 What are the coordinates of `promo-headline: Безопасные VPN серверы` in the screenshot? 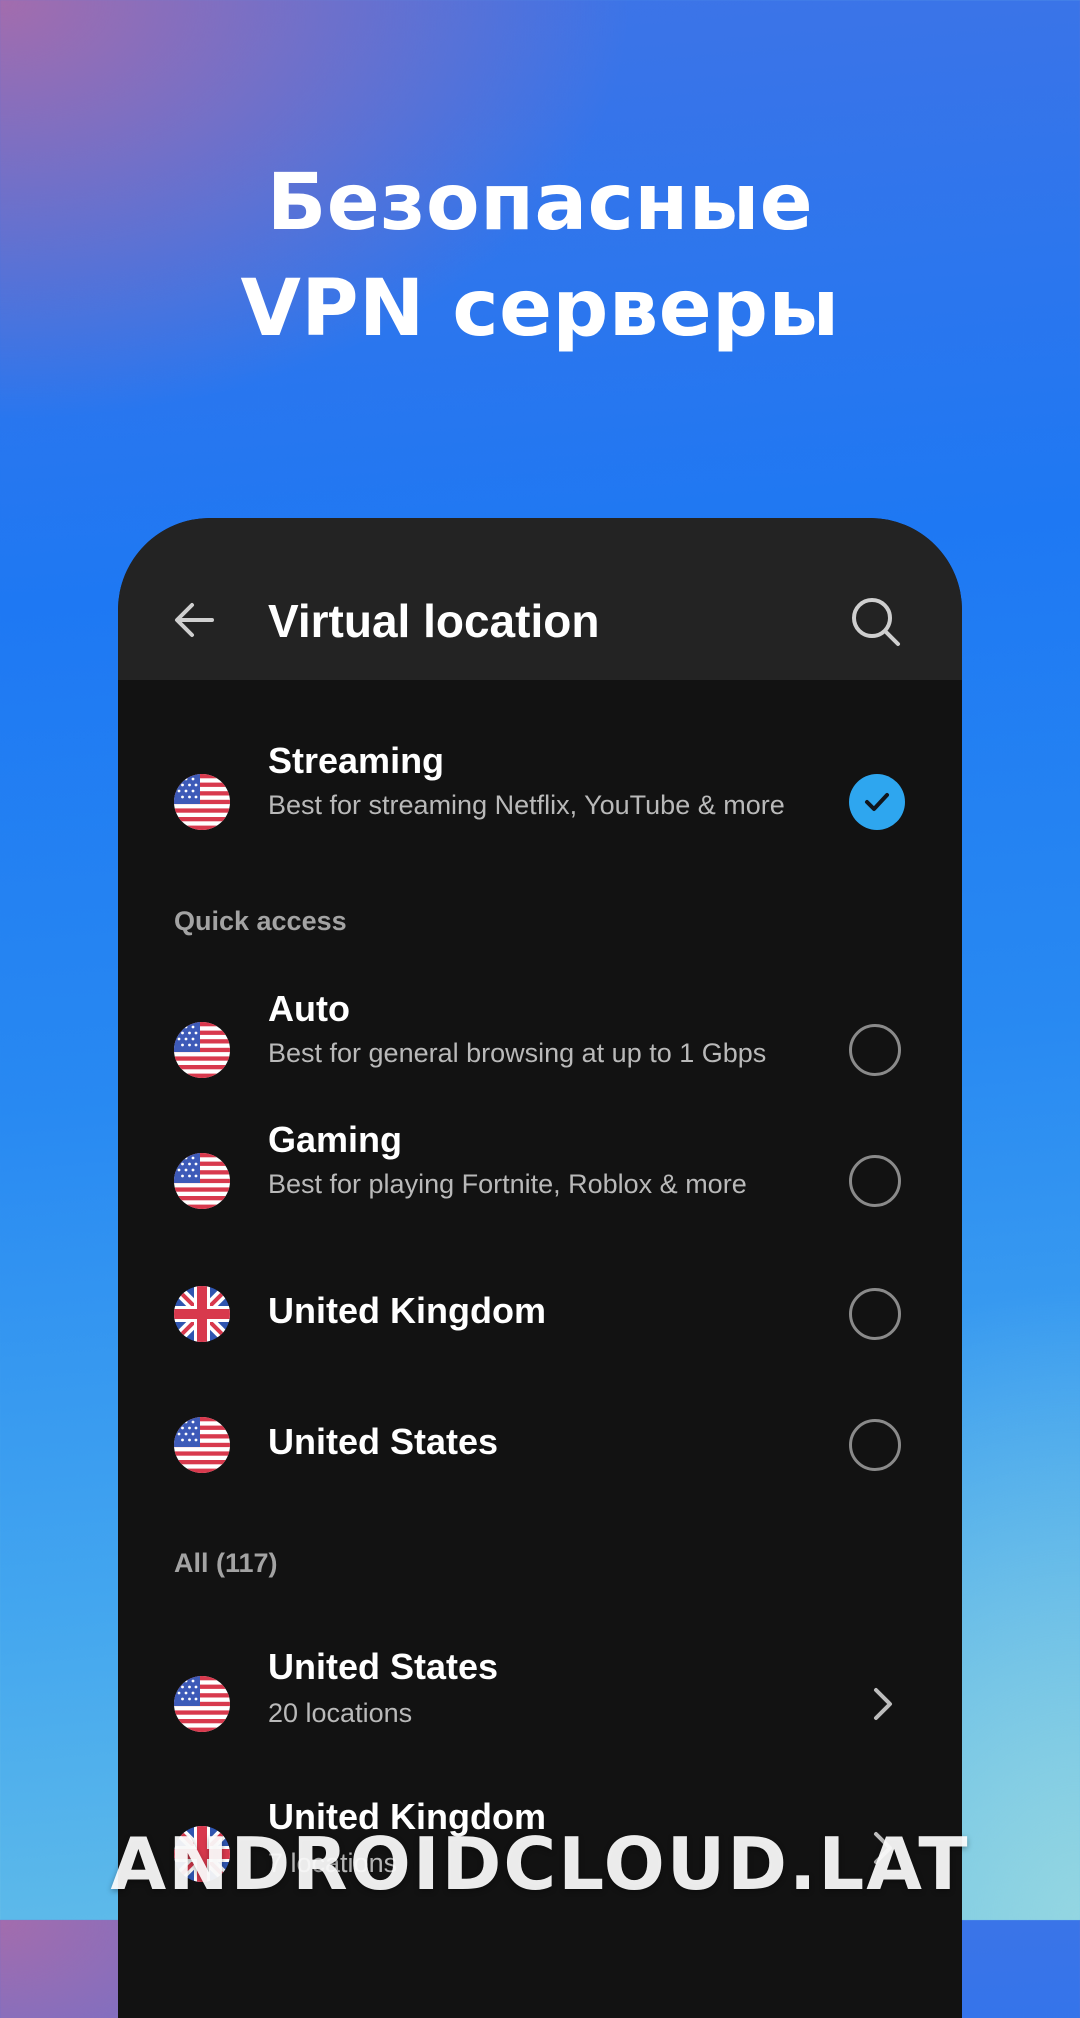 It's located at (540, 256).